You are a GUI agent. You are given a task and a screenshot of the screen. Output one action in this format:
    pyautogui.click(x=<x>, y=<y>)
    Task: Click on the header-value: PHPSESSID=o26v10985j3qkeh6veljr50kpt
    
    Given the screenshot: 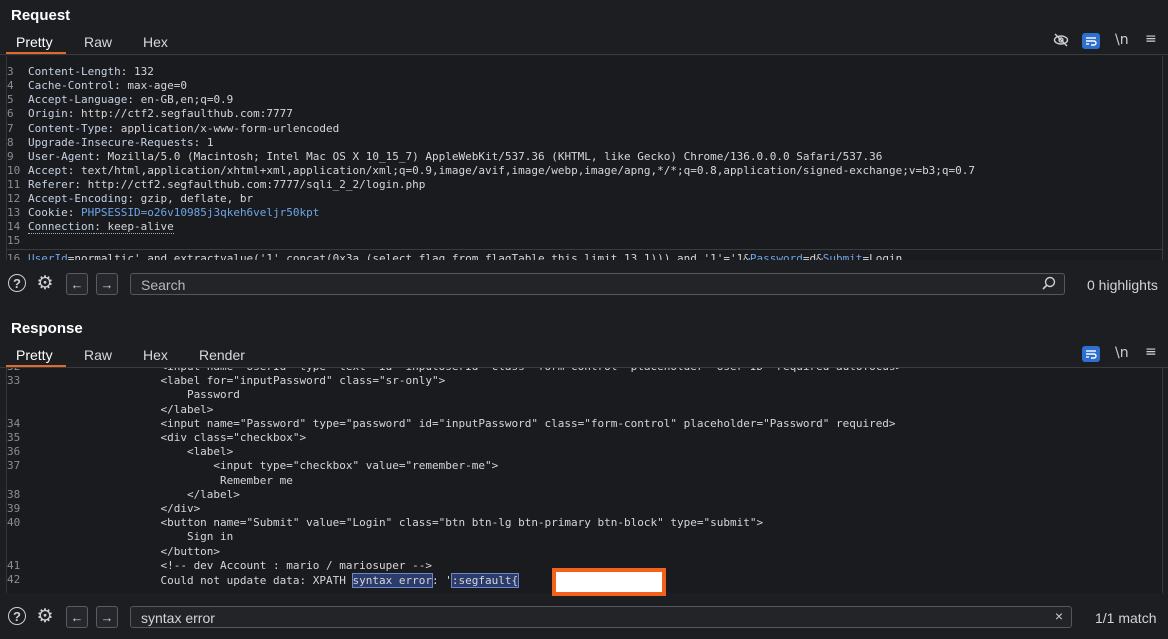 What is the action you would take?
    pyautogui.click(x=197, y=213)
    